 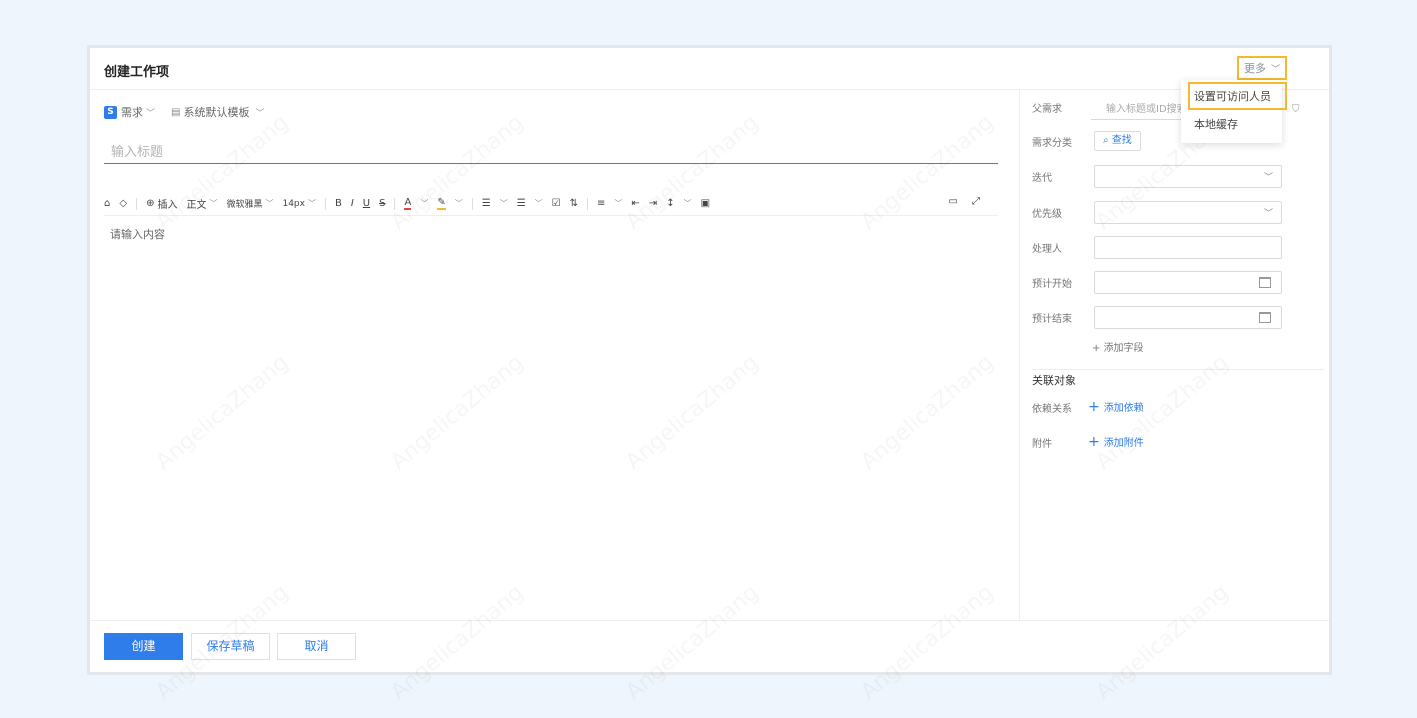 What do you see at coordinates (244, 205) in the screenshot?
I see `font-label: 微软雅黑` at bounding box center [244, 205].